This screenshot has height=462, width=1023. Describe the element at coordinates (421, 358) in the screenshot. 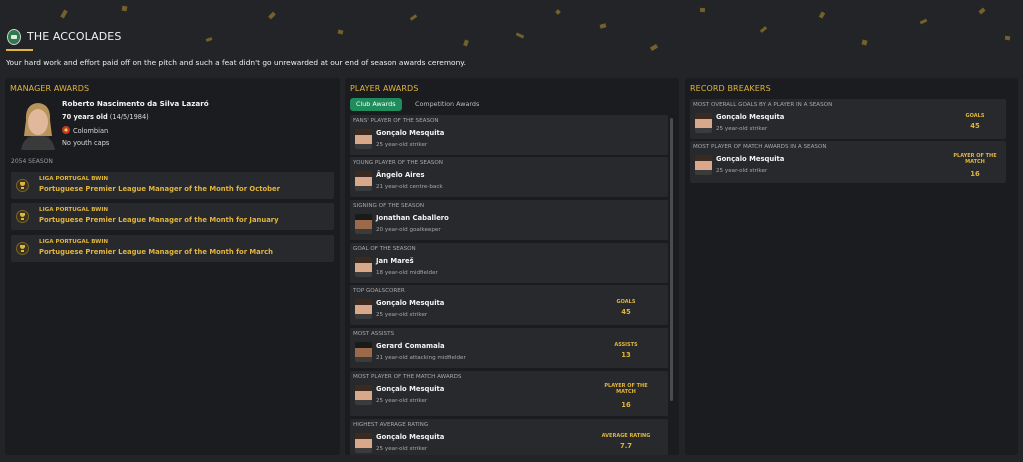

I see `player-description: 21 year-old attacking midfielder` at that location.